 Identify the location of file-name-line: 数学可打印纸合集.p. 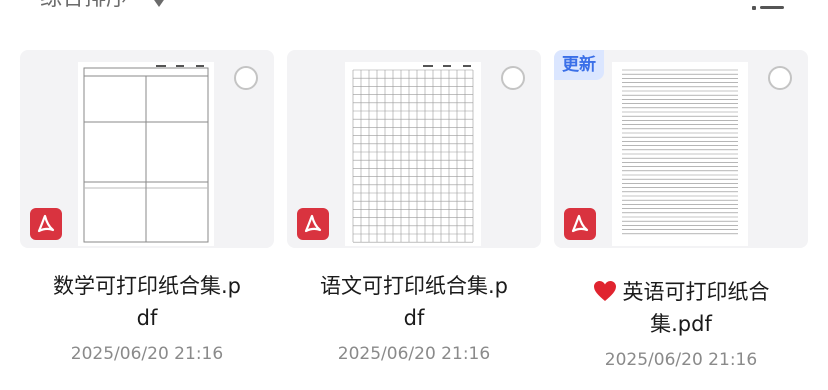
(146, 286).